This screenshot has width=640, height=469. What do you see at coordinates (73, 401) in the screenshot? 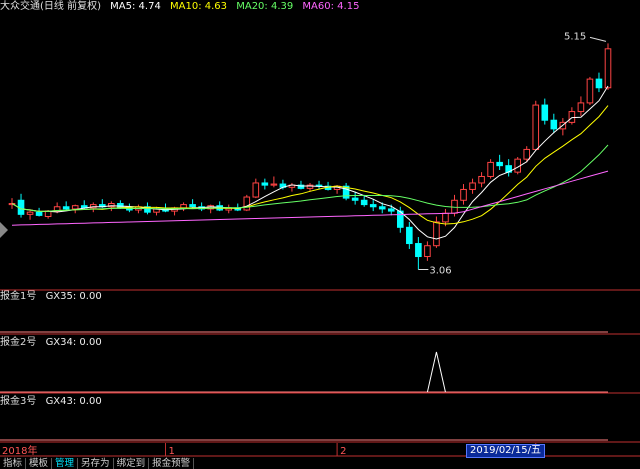
I see `indicator-3-value: GX43: 0.00` at bounding box center [73, 401].